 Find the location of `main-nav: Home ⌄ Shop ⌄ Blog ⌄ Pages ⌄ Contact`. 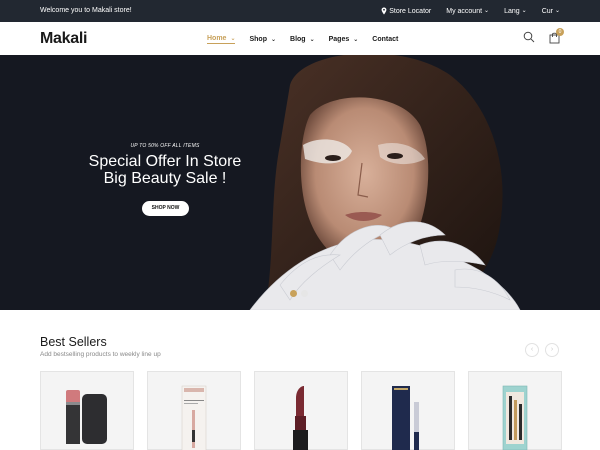

main-nav: Home ⌄ Shop ⌄ Blog ⌄ Pages ⌄ Contact is located at coordinates (302, 39).